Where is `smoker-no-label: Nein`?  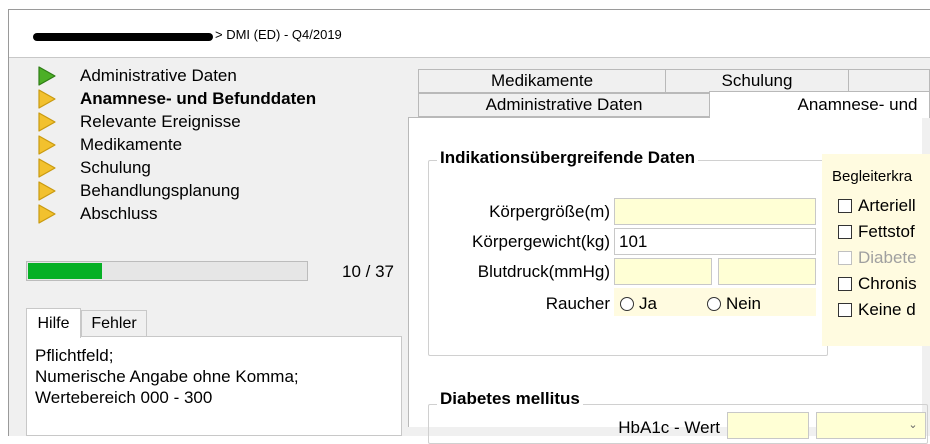 smoker-no-label: Nein is located at coordinates (743, 303).